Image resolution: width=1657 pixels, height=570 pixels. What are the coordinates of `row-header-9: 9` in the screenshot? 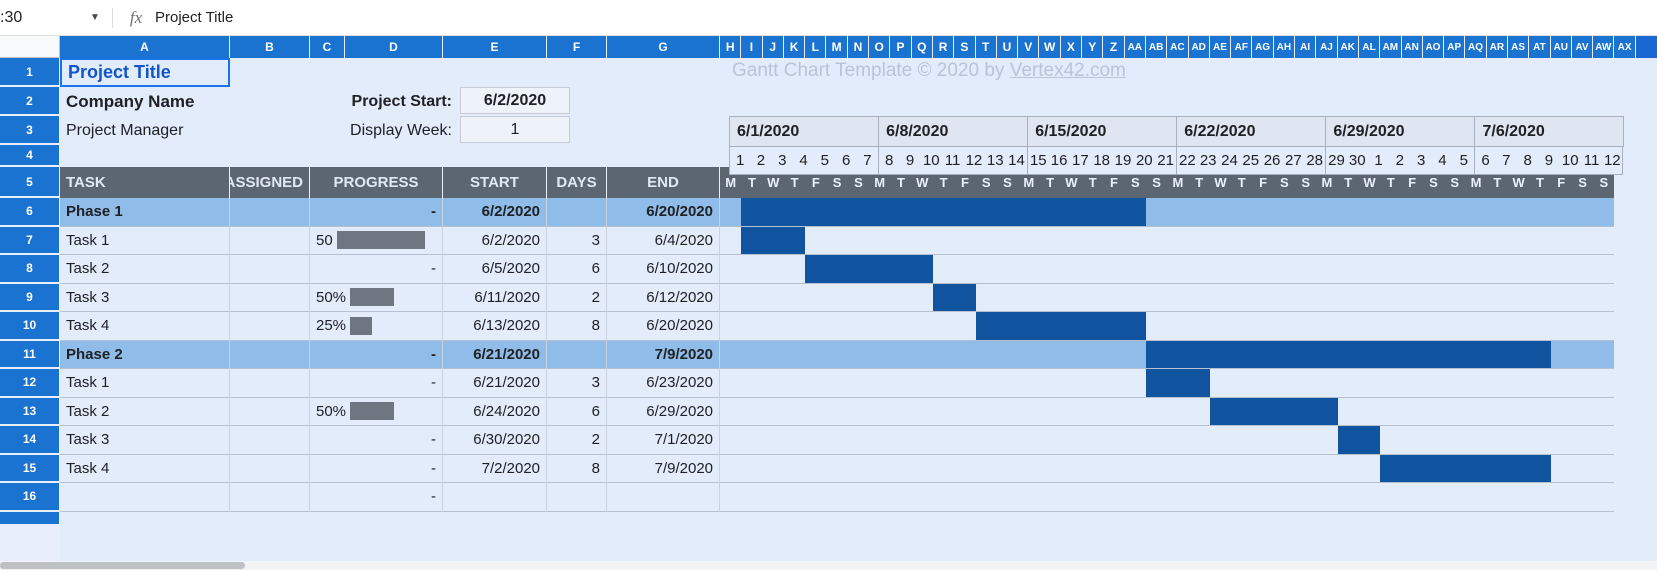 It's located at (30, 297).